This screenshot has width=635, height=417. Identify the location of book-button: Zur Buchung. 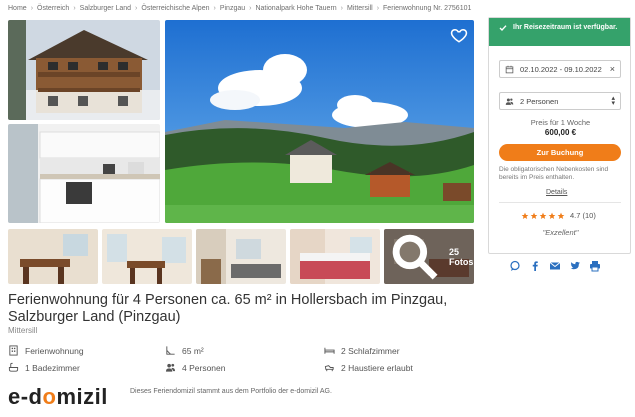
(560, 152).